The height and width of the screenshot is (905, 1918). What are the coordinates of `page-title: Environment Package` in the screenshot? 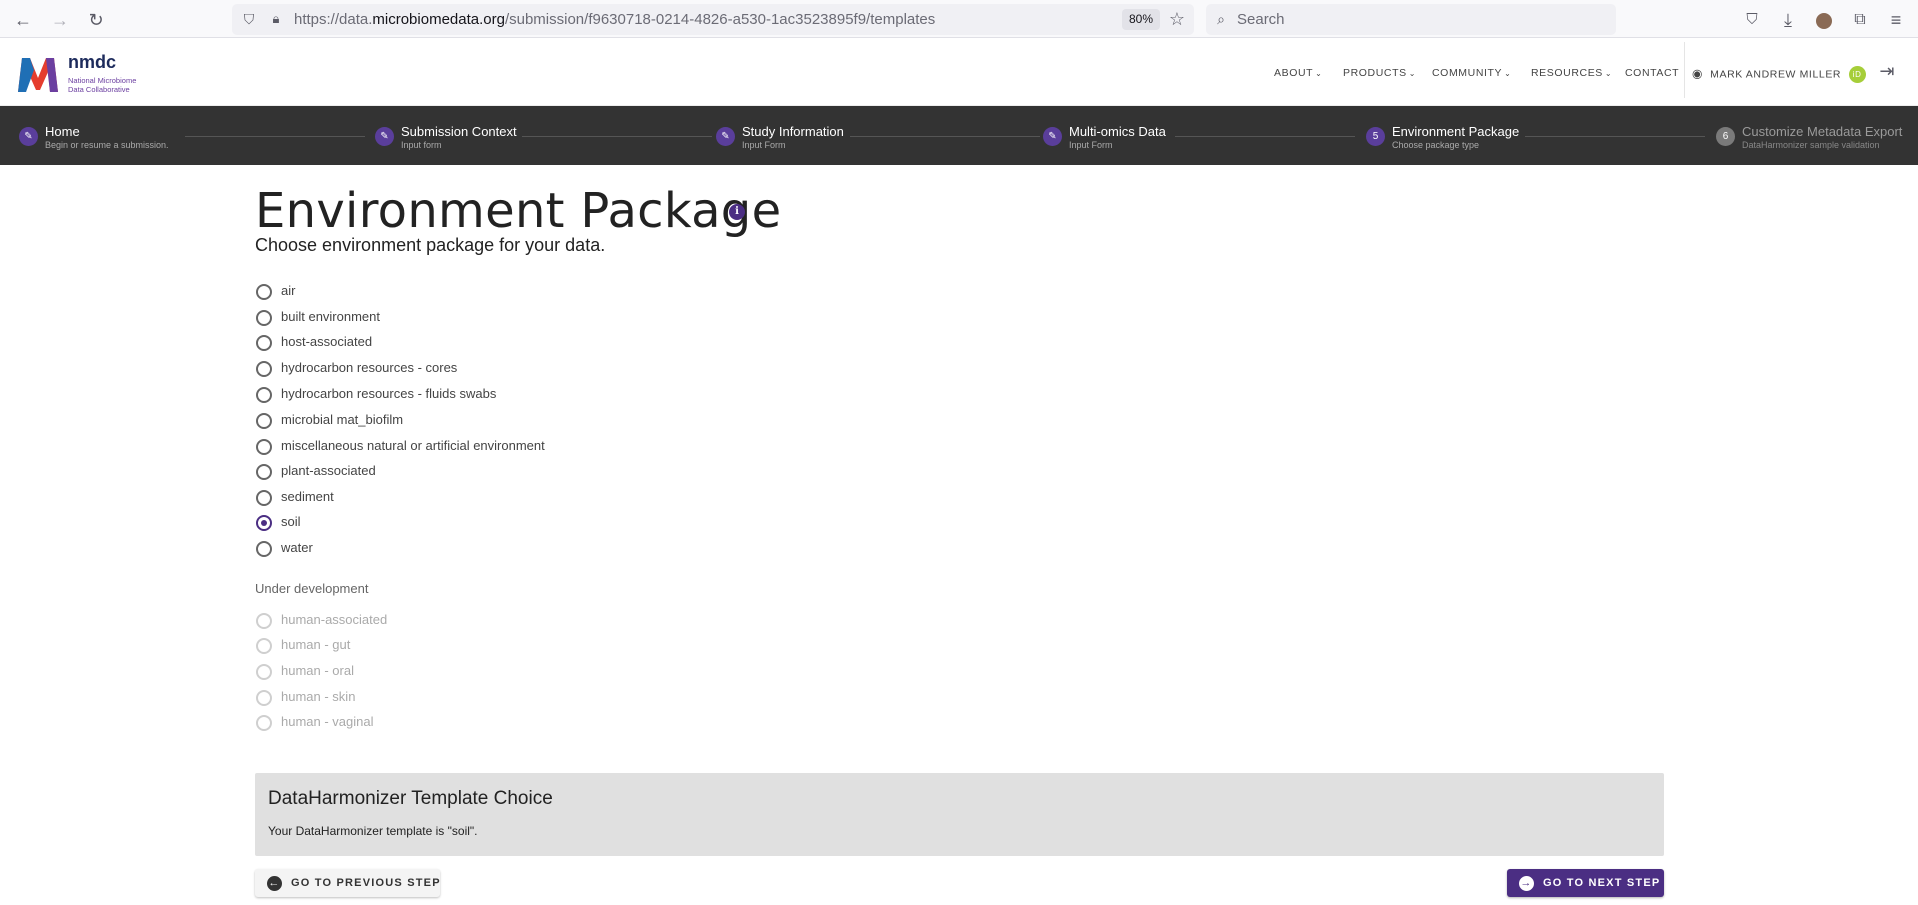 It's located at (518, 211).